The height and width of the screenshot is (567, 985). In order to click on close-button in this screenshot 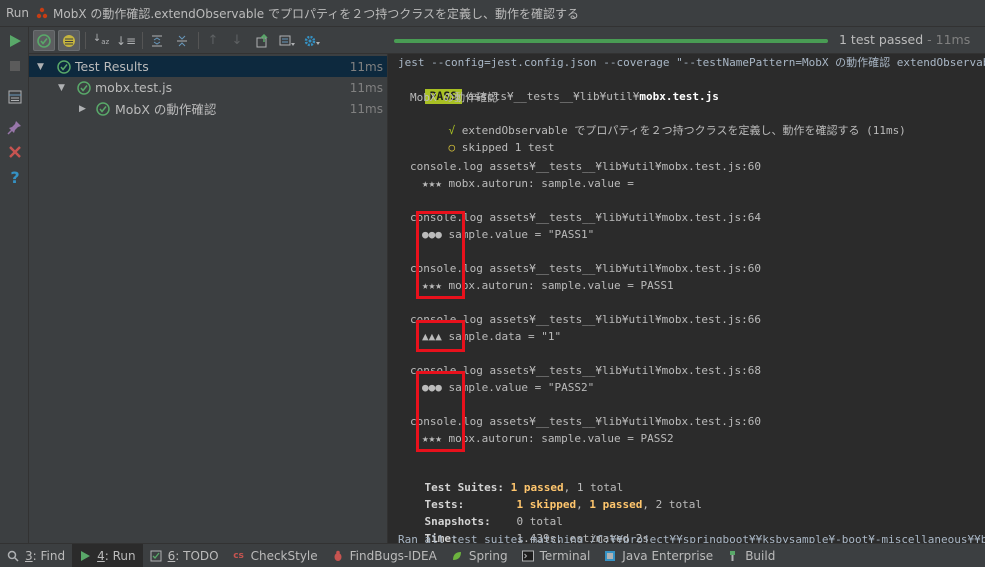, I will do `click(15, 152)`.